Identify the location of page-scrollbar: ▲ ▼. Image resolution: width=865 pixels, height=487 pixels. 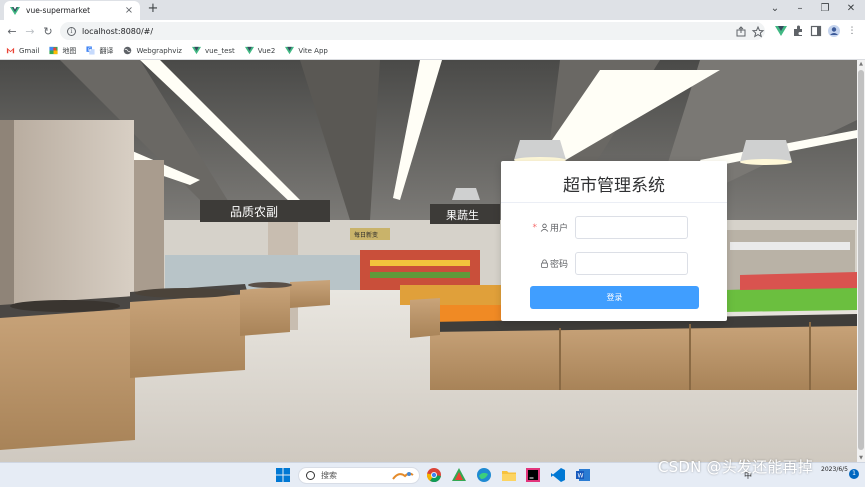
(861, 261).